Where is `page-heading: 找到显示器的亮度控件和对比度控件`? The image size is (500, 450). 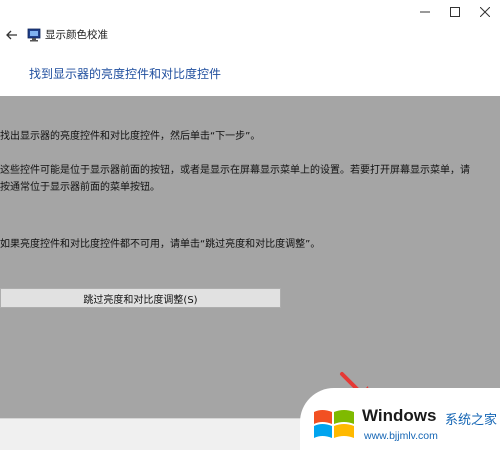 page-heading: 找到显示器的亮度控件和对比度控件 is located at coordinates (125, 74).